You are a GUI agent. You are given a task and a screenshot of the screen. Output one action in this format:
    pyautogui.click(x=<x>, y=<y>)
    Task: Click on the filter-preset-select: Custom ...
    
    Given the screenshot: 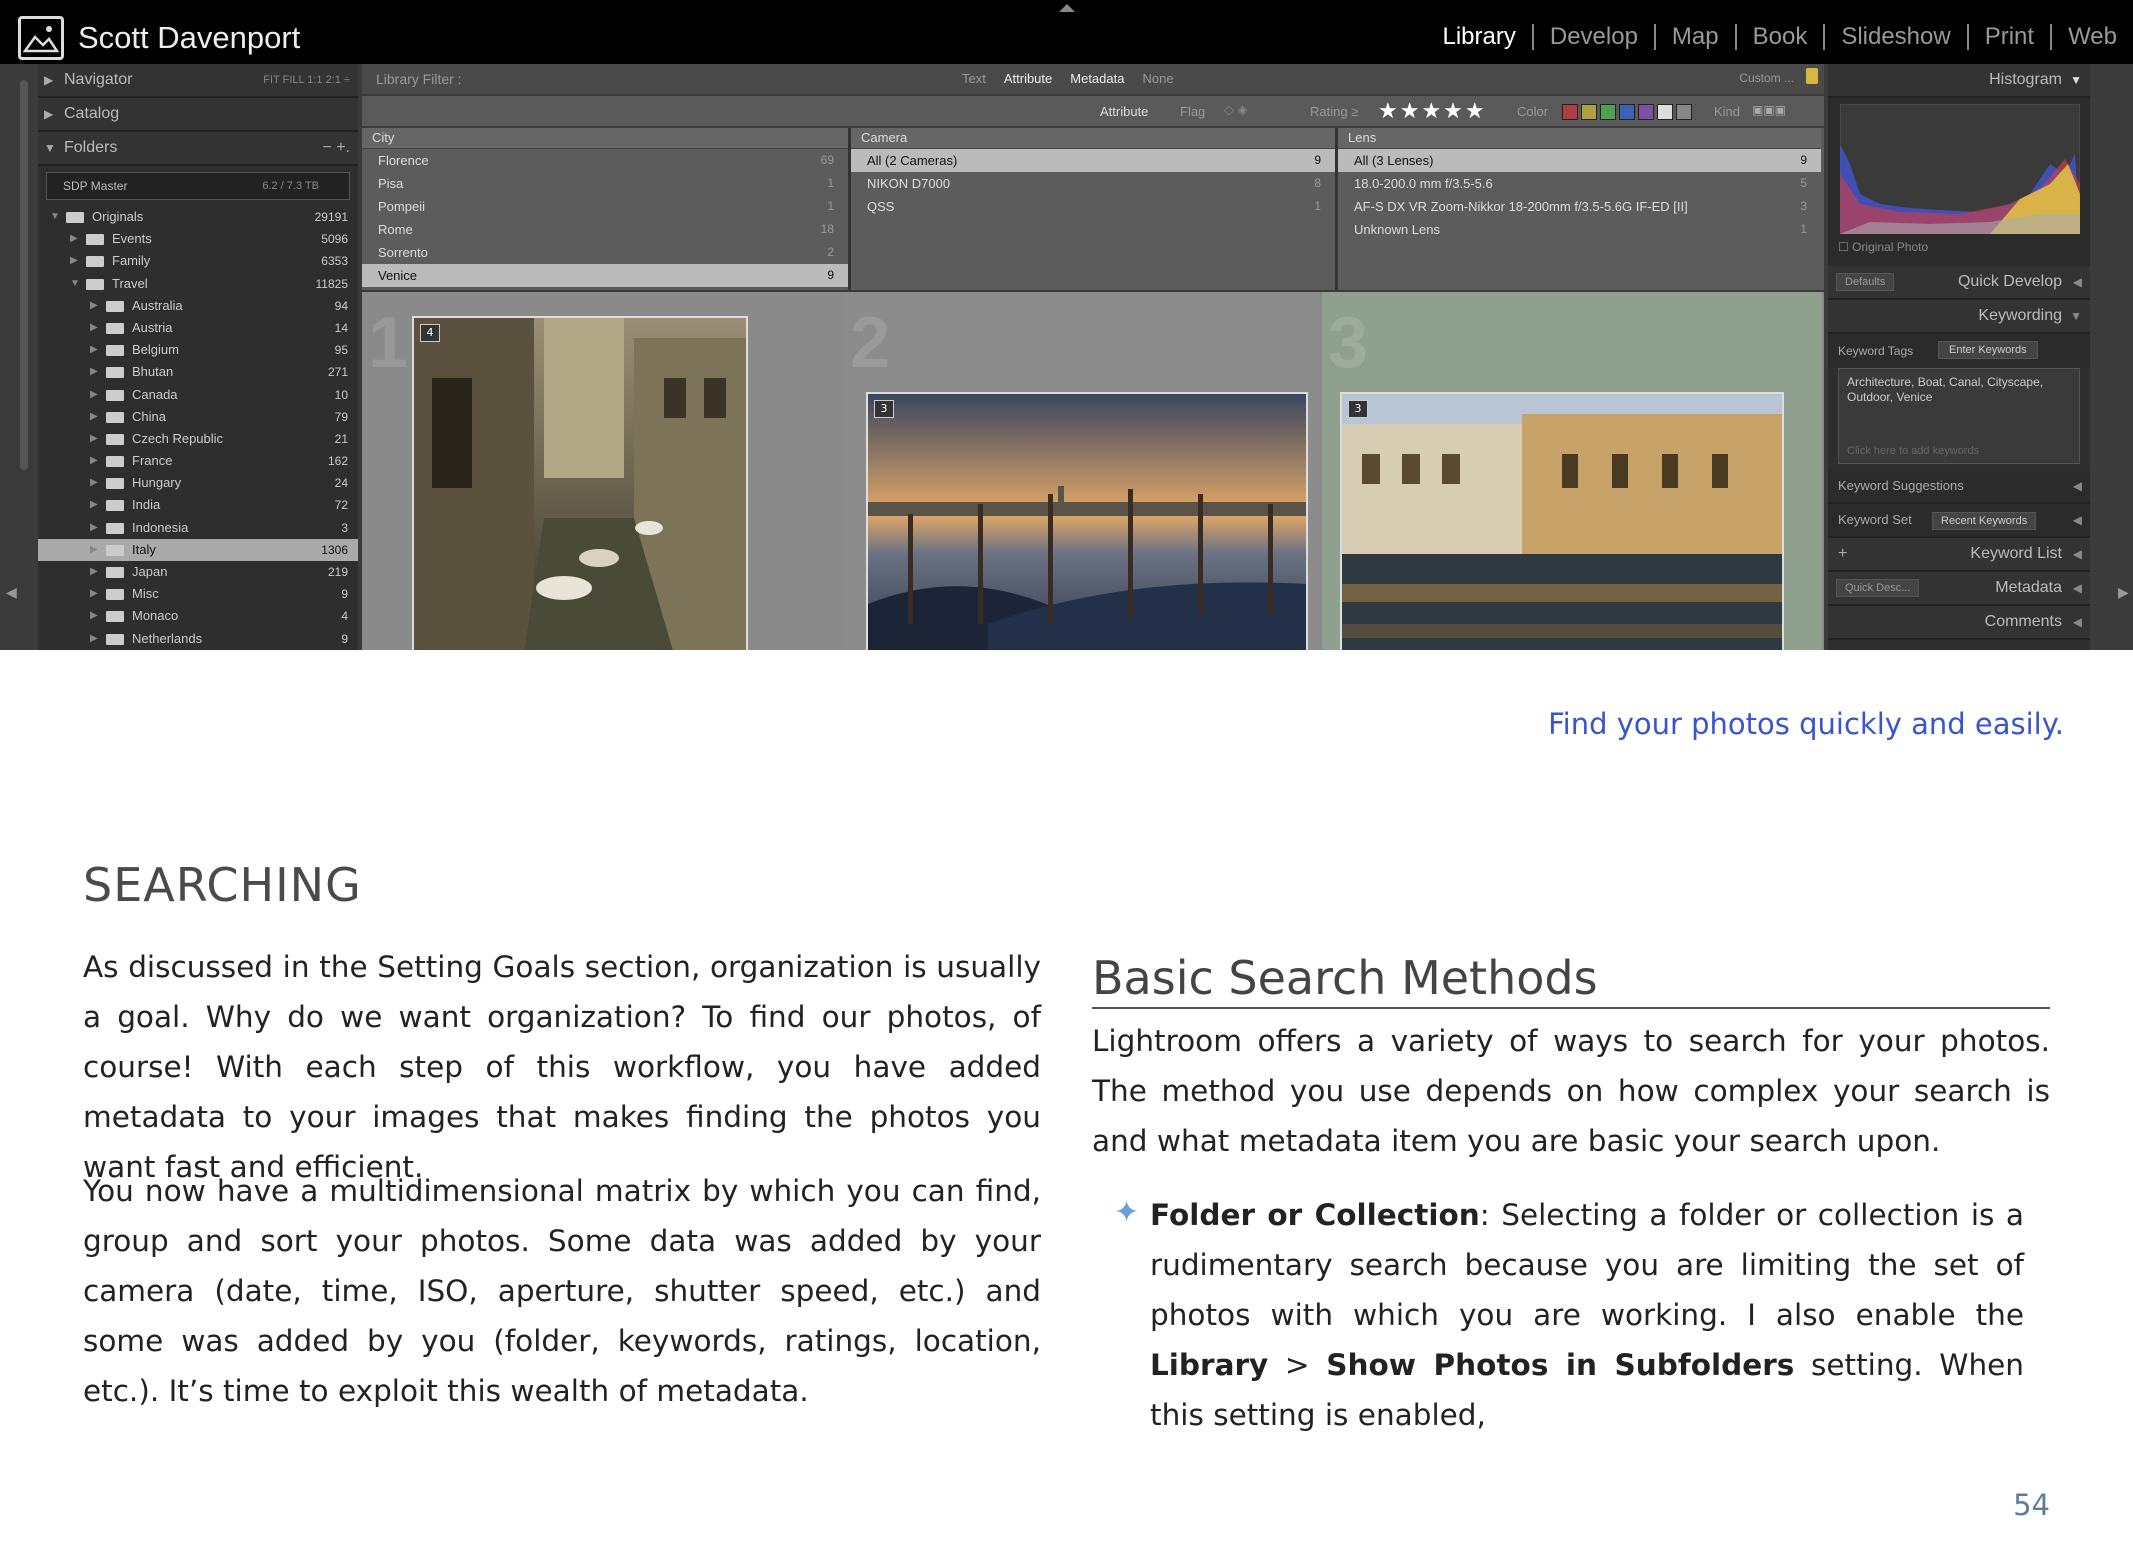 What is the action you would take?
    pyautogui.click(x=1766, y=78)
    